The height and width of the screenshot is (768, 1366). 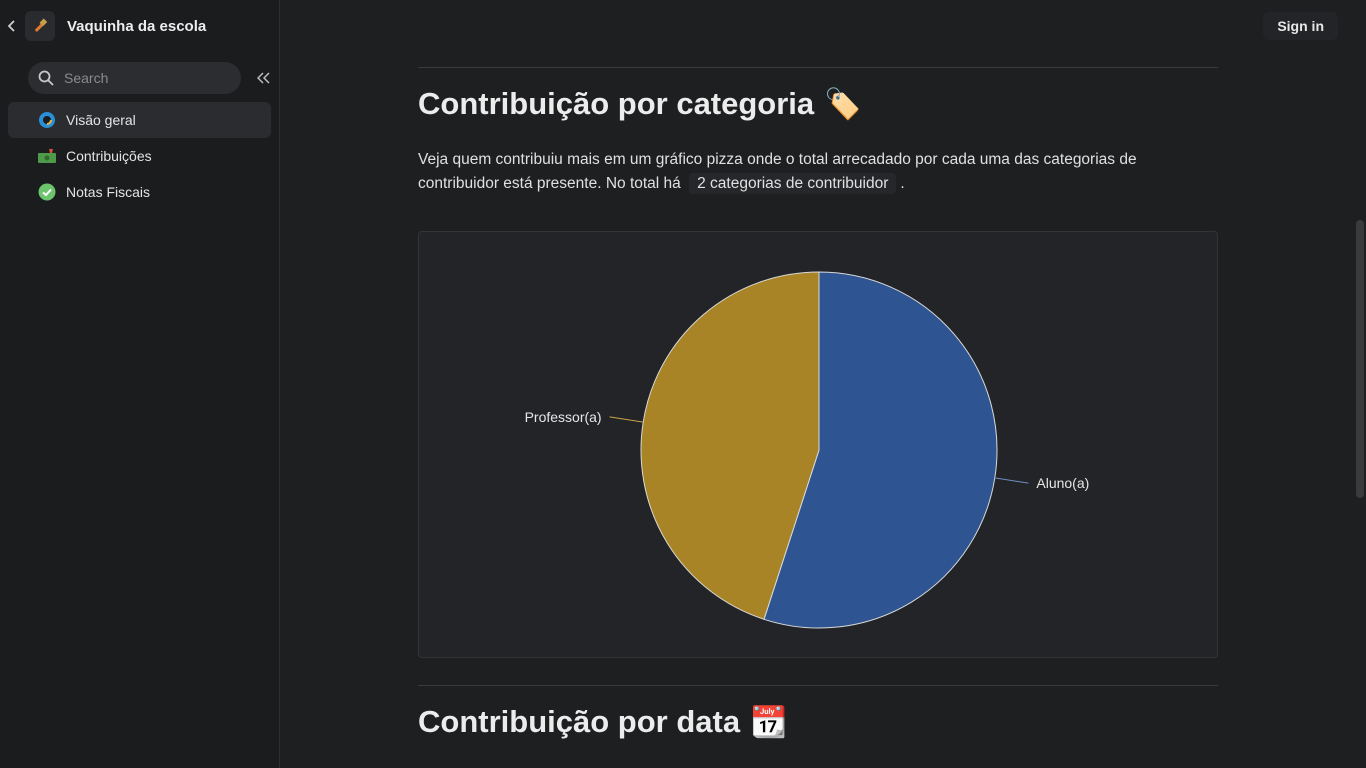 I want to click on app-title: Vaquinha da escola, so click(x=137, y=26).